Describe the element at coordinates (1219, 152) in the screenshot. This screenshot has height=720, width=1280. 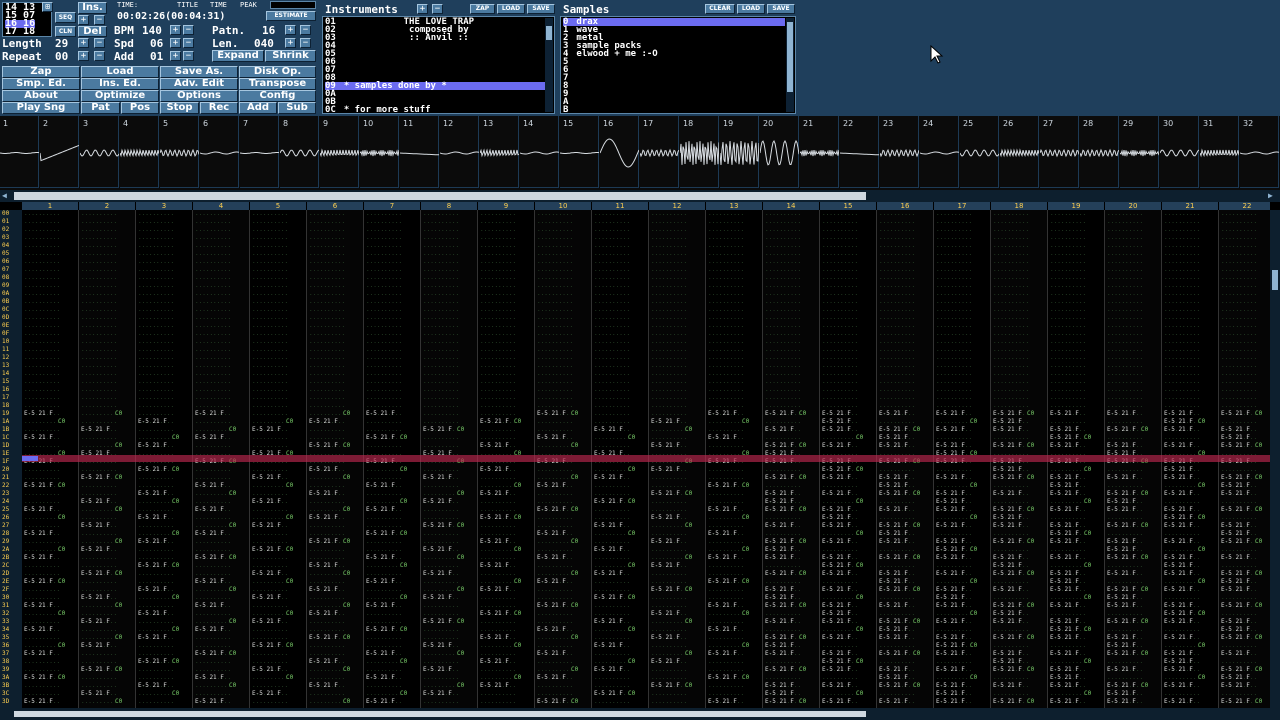
I see `scope-channel: 31` at that location.